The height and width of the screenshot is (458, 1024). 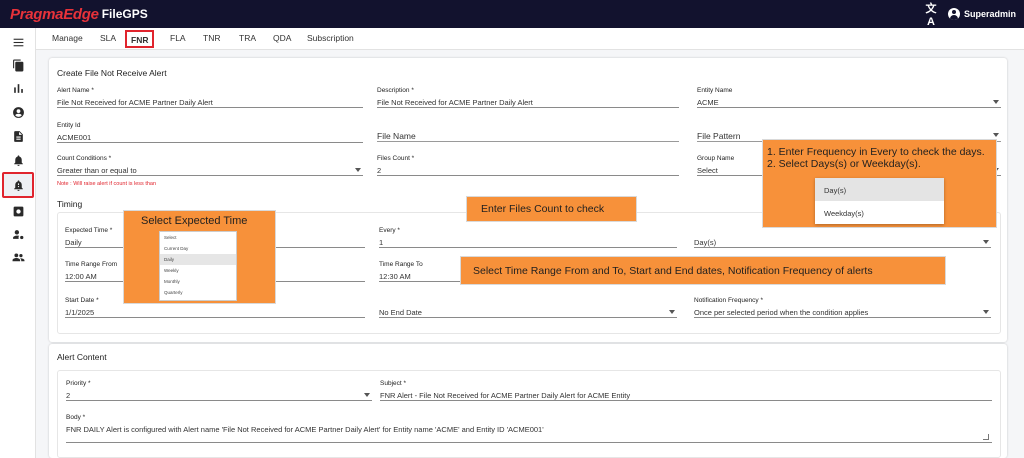 What do you see at coordinates (75, 90) in the screenshot?
I see `alert-name-label: Alert Name *` at bounding box center [75, 90].